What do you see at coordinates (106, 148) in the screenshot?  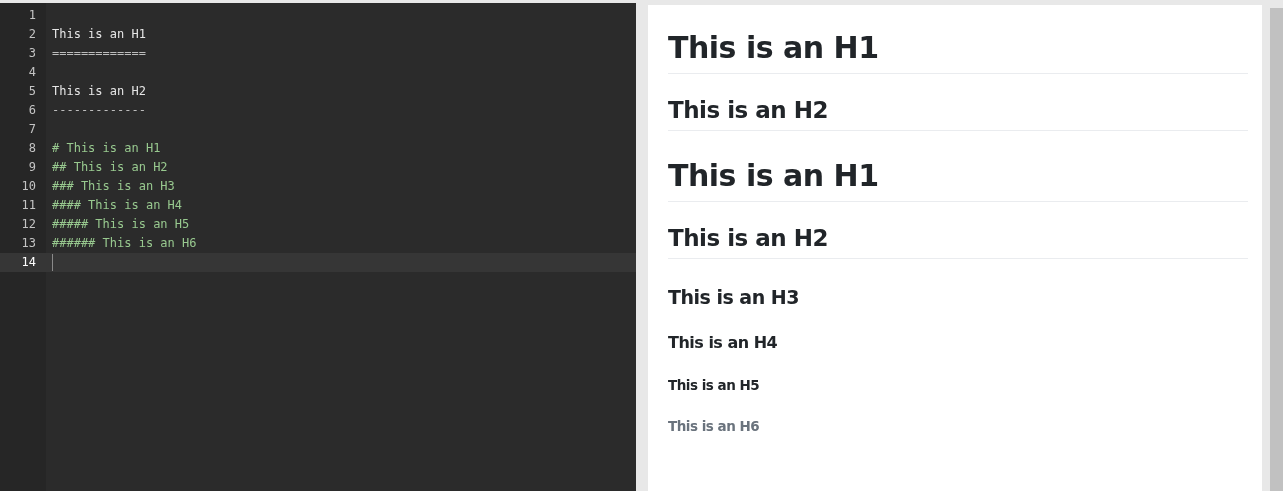 I see `code-line: # This is an H1` at bounding box center [106, 148].